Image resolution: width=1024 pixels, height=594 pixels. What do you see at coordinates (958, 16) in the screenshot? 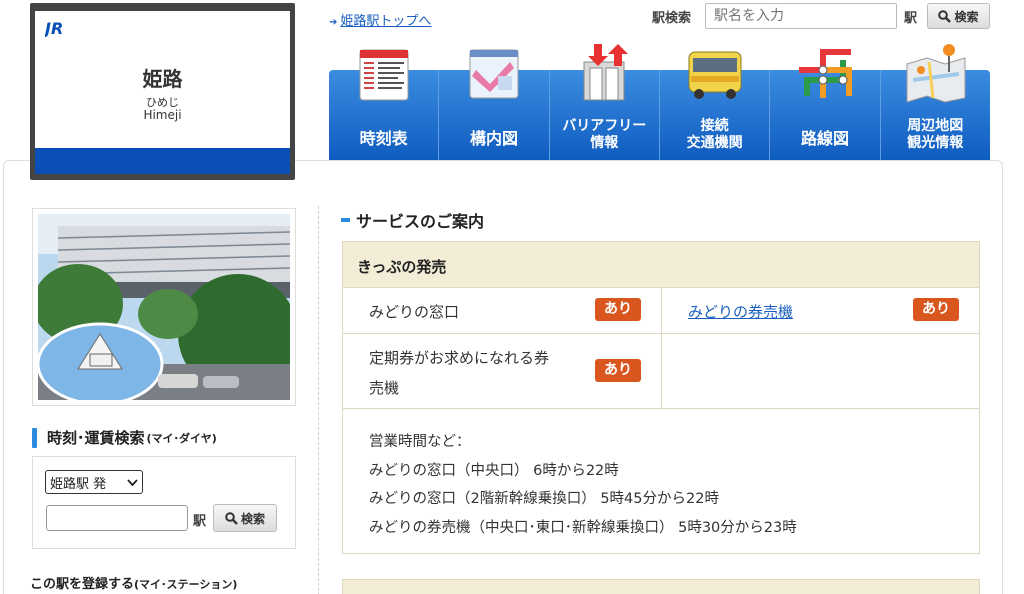
I see `station-search-button: 検索` at bounding box center [958, 16].